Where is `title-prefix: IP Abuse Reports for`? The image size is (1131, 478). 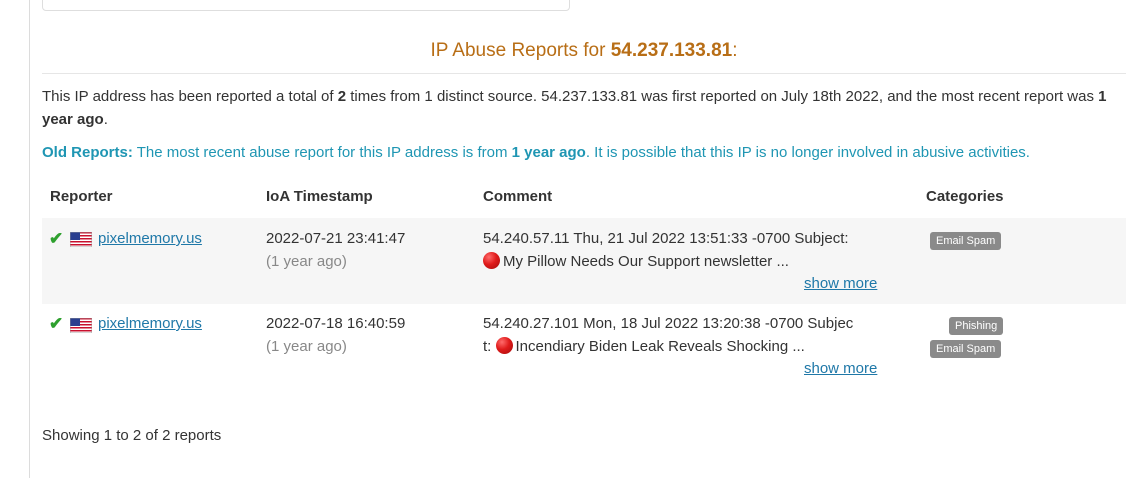 title-prefix: IP Abuse Reports for is located at coordinates (520, 50).